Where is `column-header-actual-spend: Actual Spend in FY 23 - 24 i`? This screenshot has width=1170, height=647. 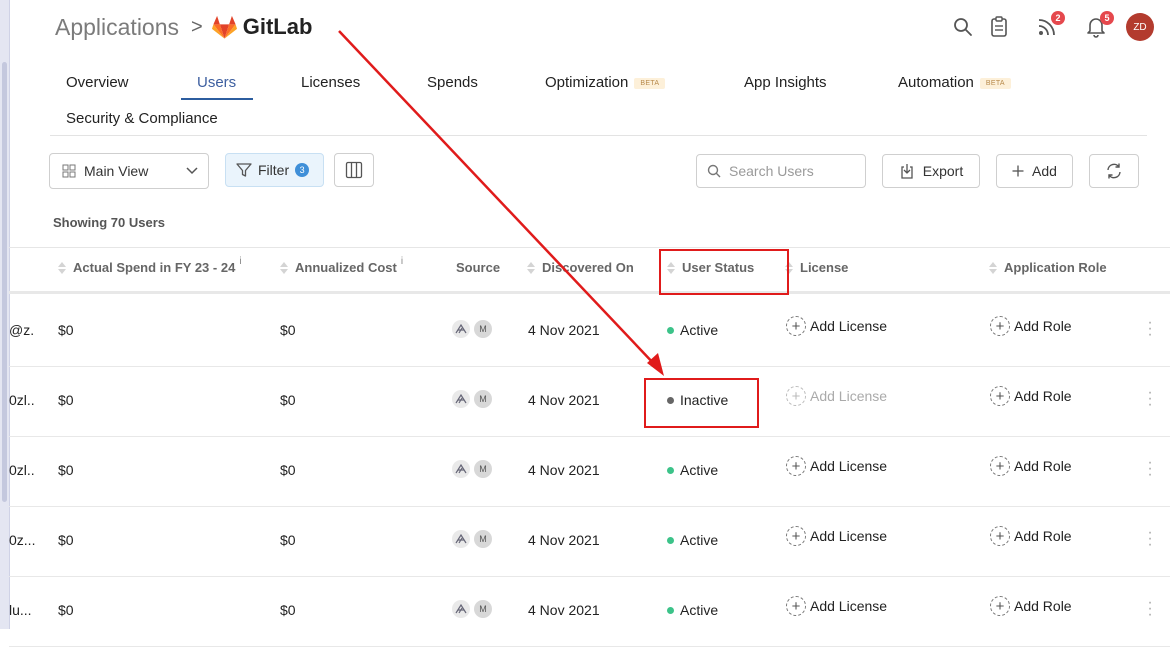 column-header-actual-spend: Actual Spend in FY 23 - 24 i is located at coordinates (150, 265).